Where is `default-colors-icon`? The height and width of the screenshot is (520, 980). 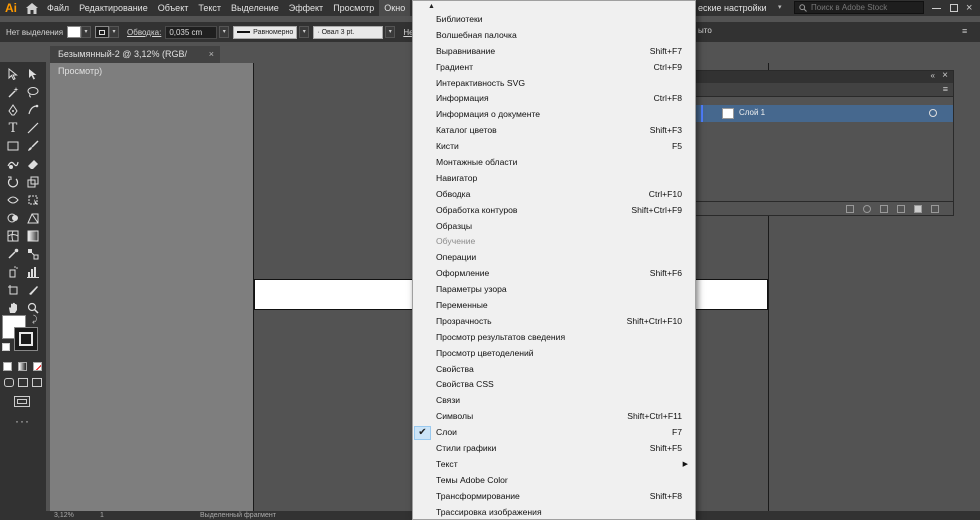 default-colors-icon is located at coordinates (6, 347).